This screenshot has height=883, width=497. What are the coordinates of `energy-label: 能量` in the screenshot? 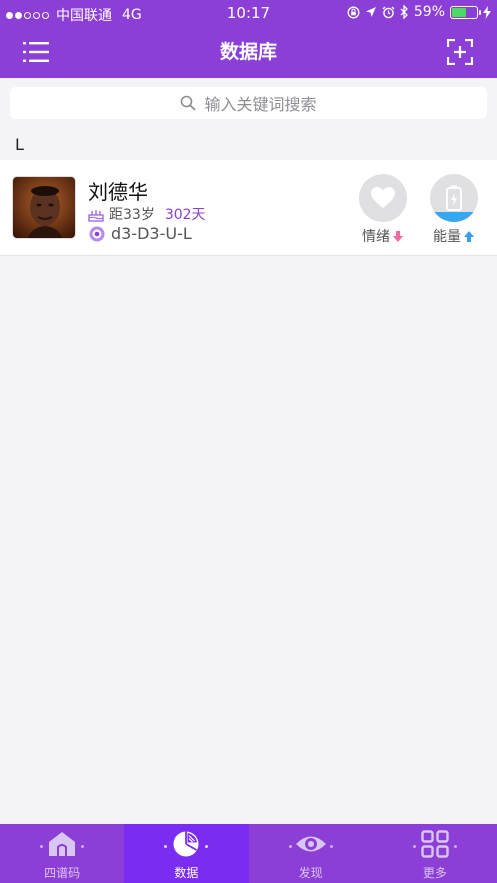 It's located at (447, 237).